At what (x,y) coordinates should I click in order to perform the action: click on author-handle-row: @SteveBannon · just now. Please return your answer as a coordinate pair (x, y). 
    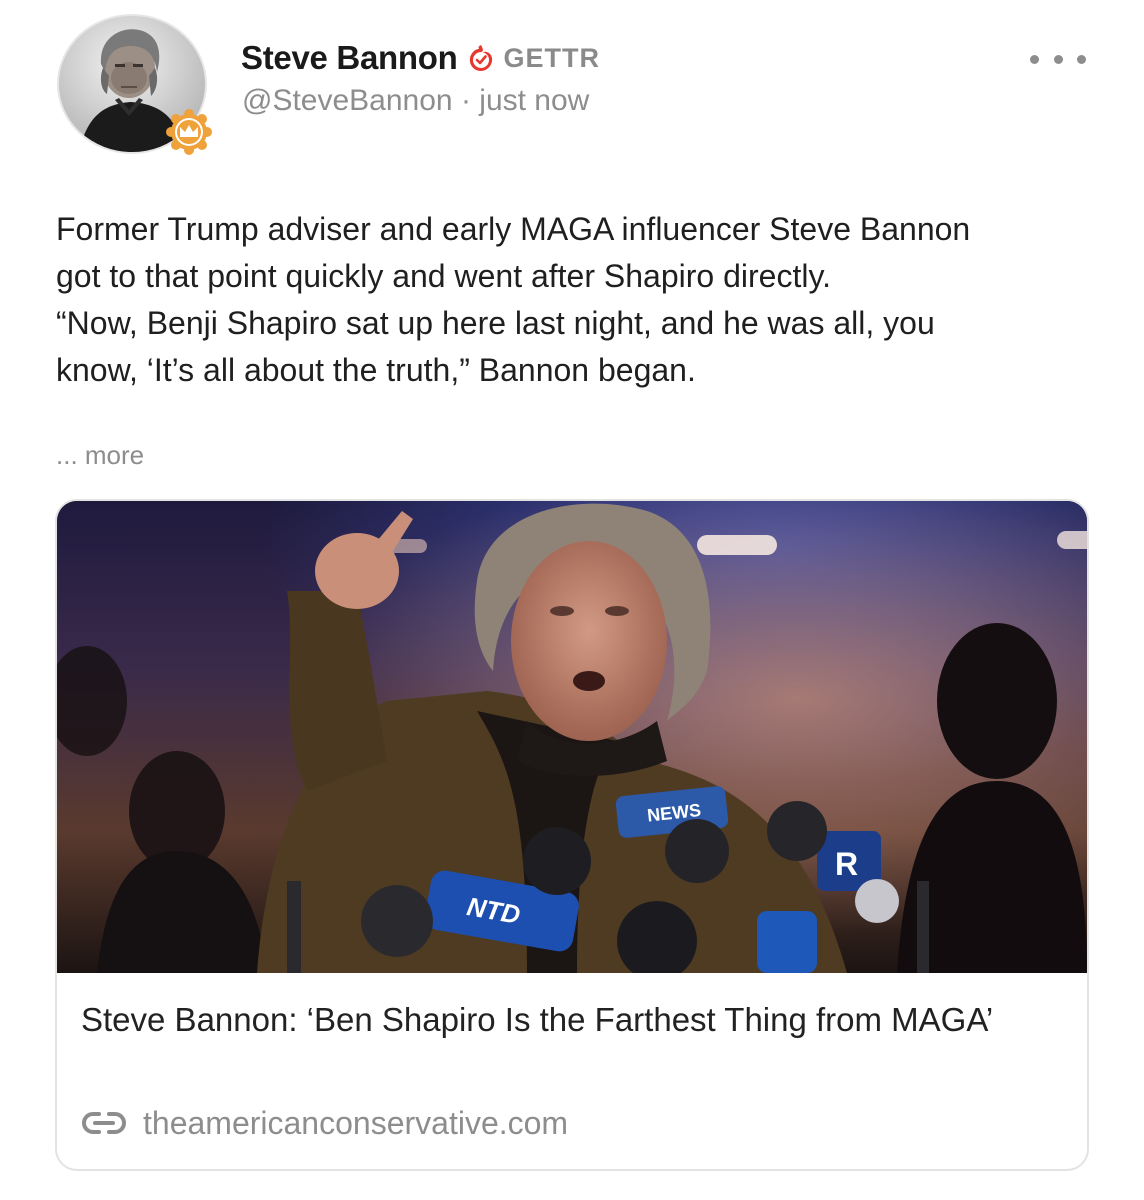
    Looking at the image, I should click on (415, 101).